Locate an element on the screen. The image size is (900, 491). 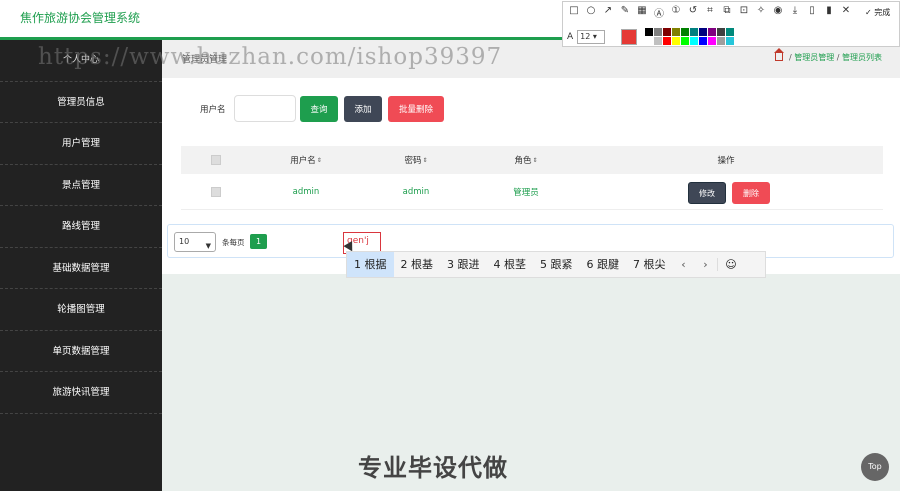
phone-icon: ▯ is located at coordinates (812, 12).